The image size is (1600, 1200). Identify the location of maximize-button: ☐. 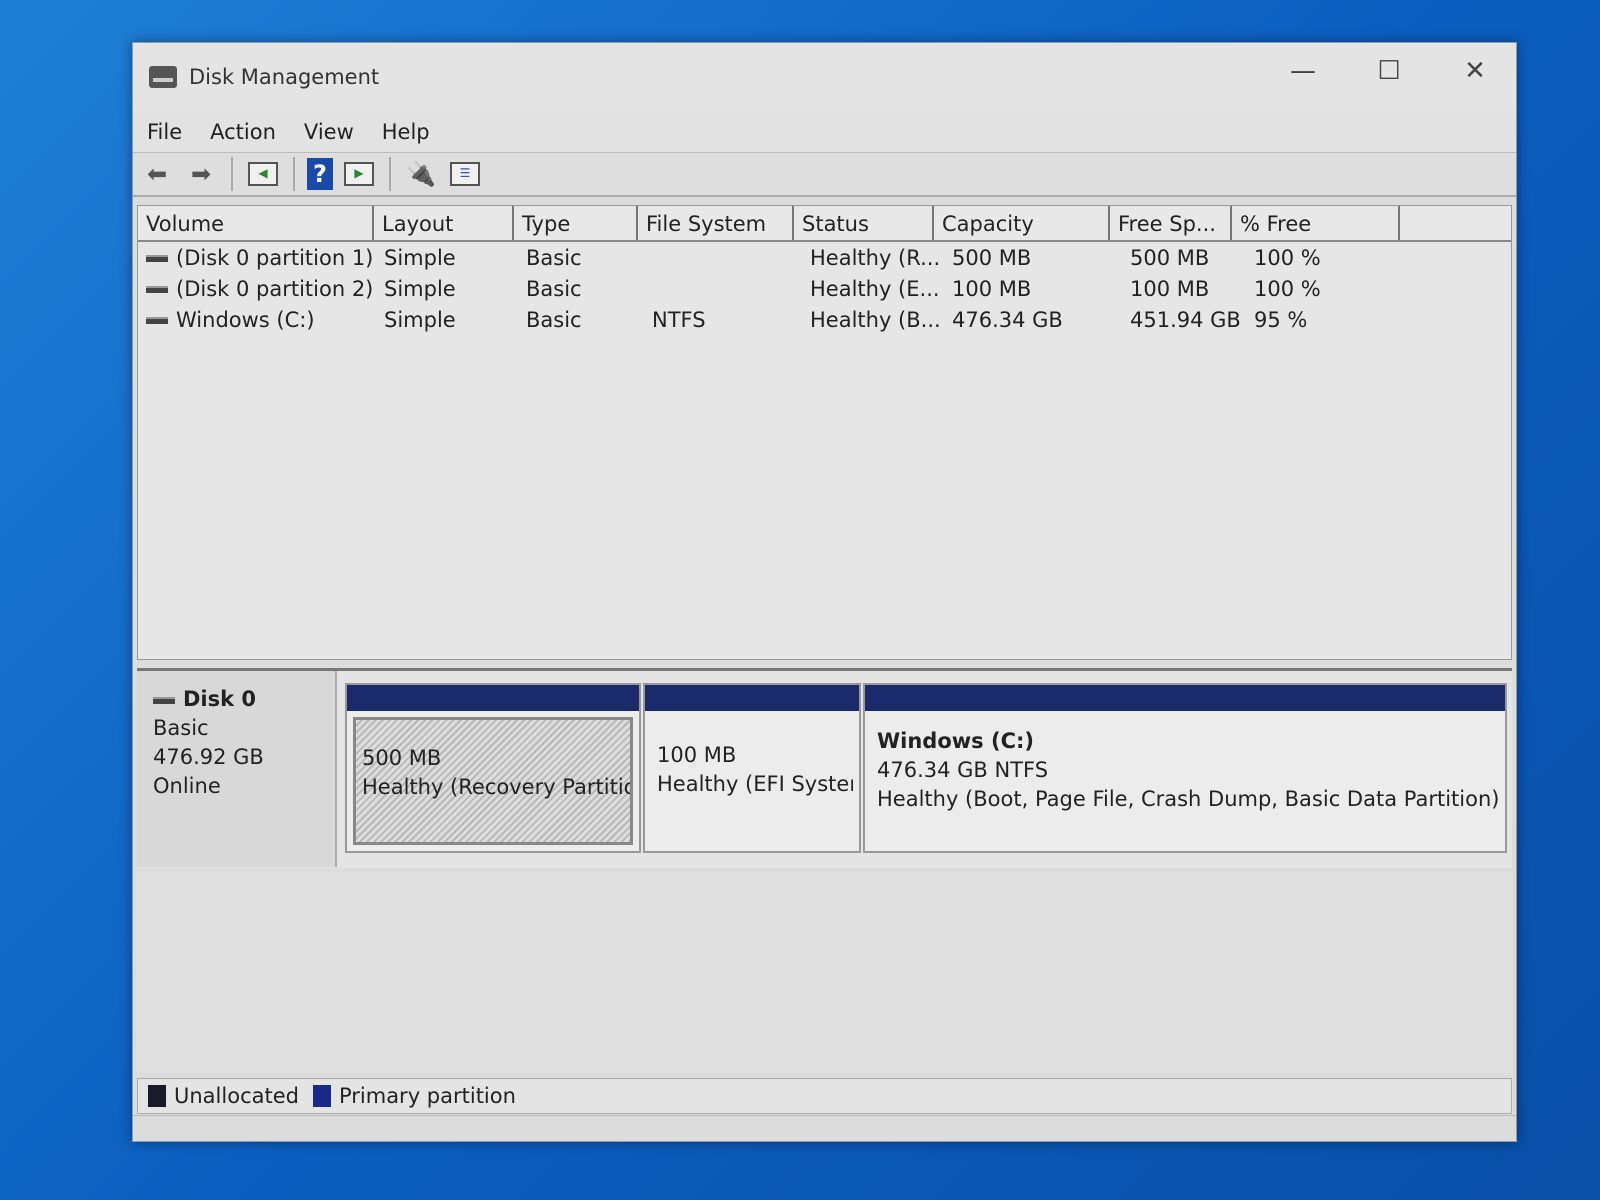
(1389, 71).